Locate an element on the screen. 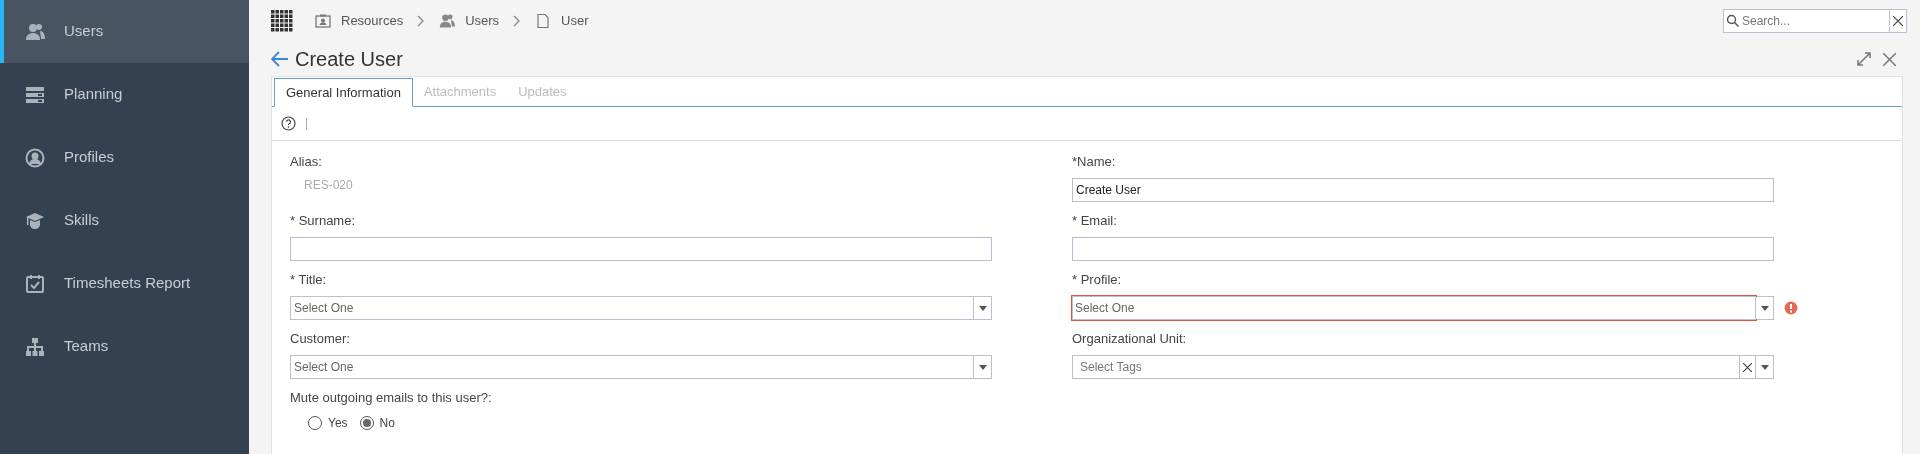 This screenshot has width=1920, height=454. search-icon is located at coordinates (1733, 21).